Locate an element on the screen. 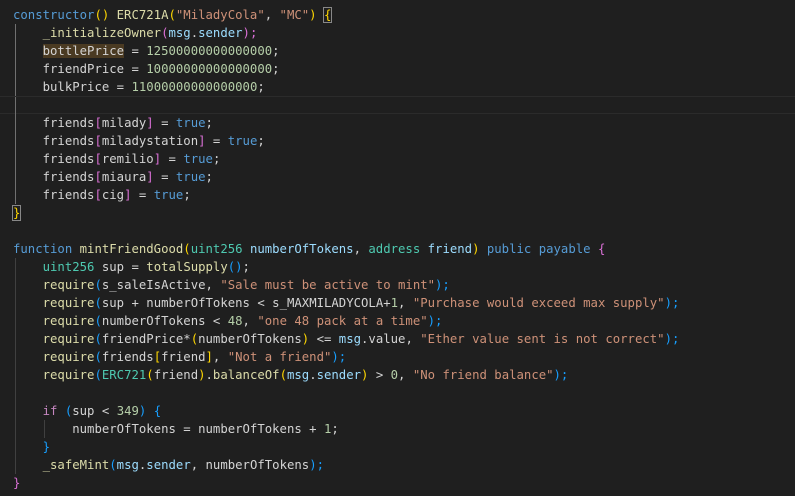 This screenshot has width=795, height=496. code-line: friendPrice = 10000000000000000; is located at coordinates (397, 69).